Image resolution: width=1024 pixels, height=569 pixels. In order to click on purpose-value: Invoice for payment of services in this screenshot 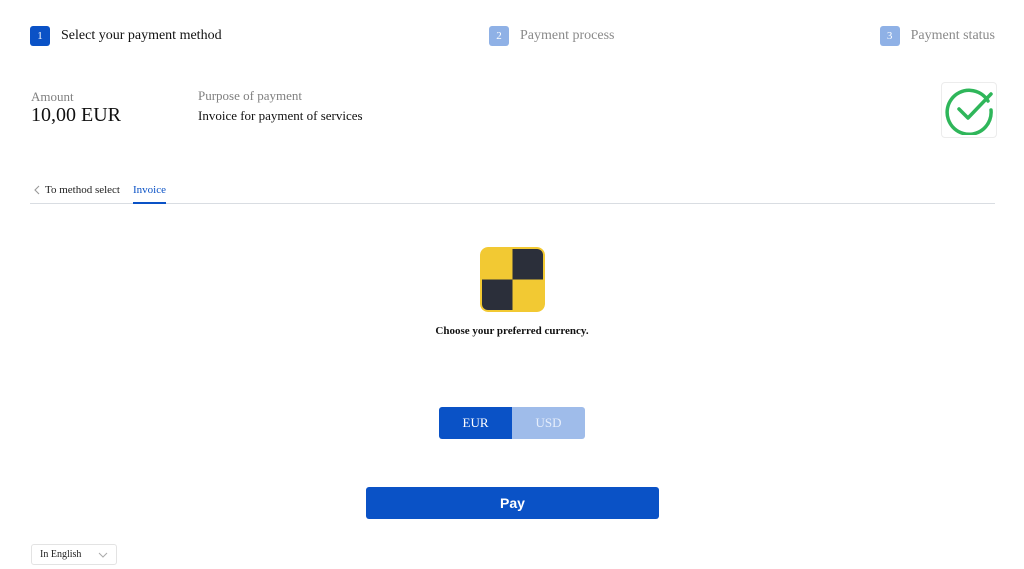, I will do `click(280, 115)`.